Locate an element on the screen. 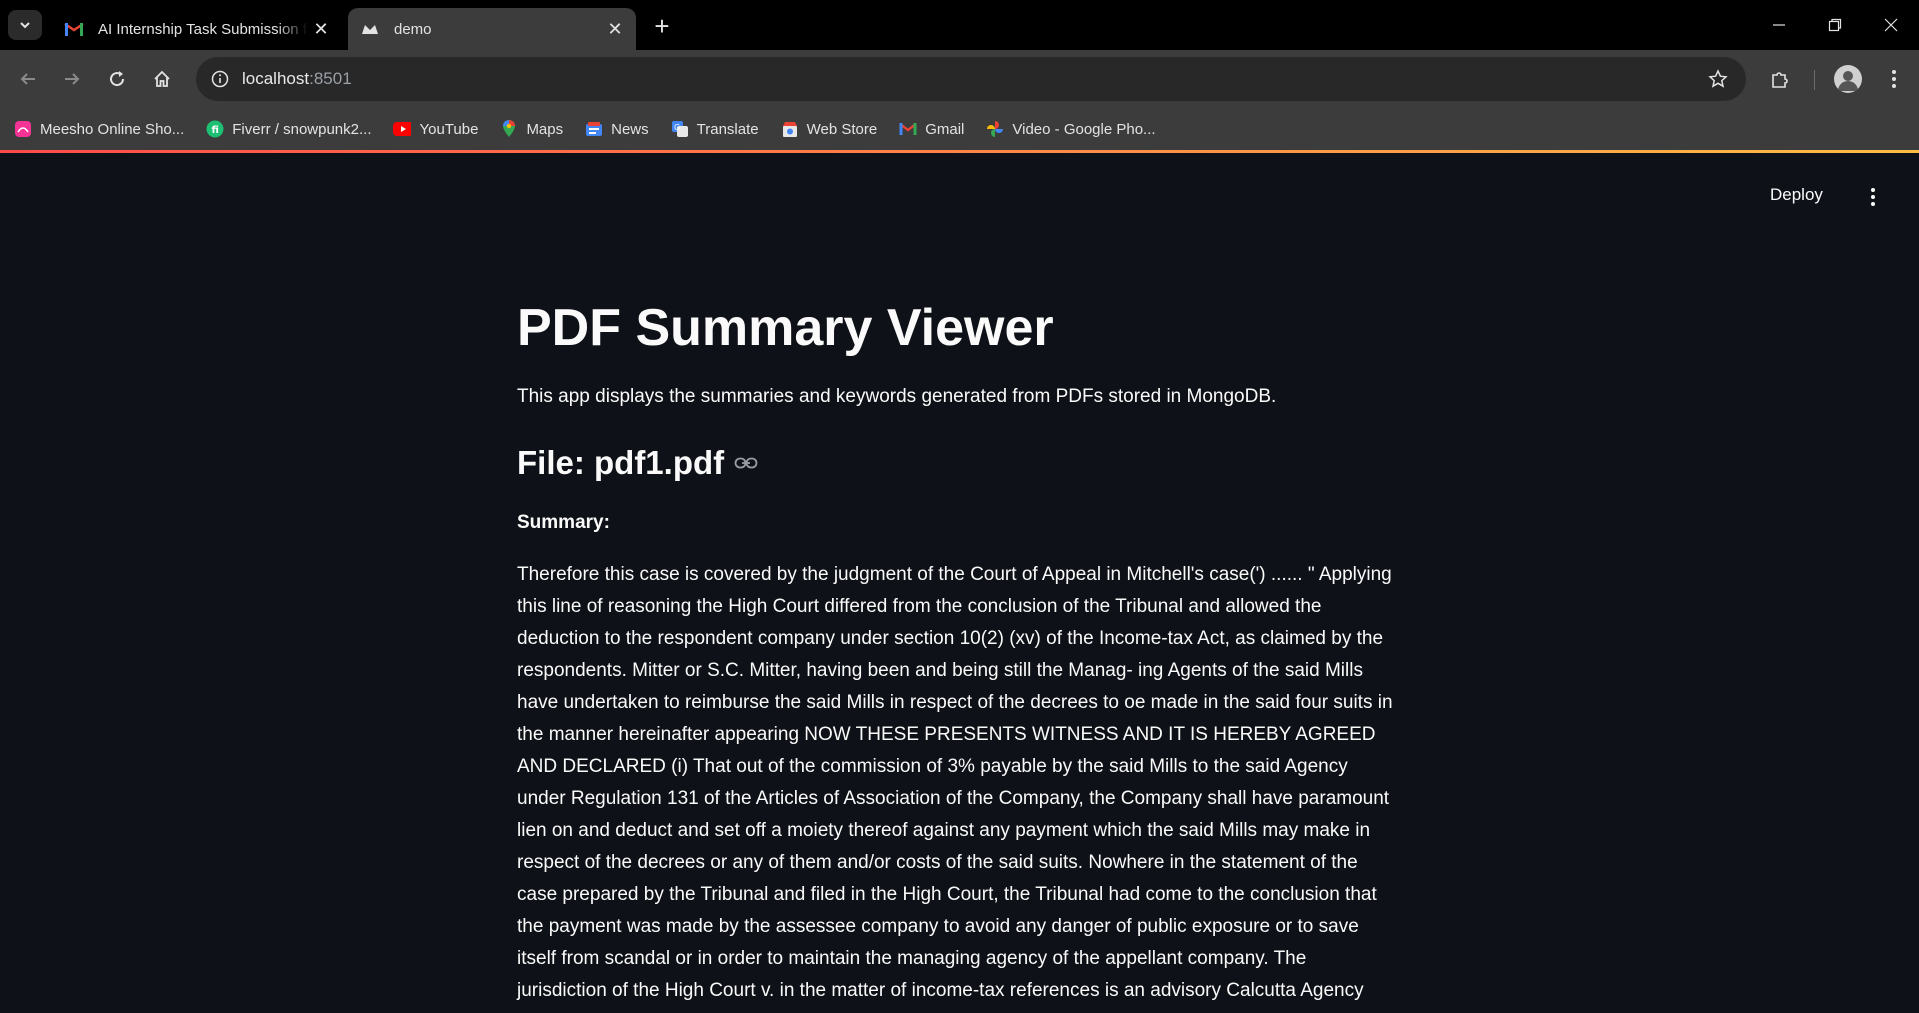 The width and height of the screenshot is (1919, 1013). arrow-left-icon is located at coordinates (27, 79).